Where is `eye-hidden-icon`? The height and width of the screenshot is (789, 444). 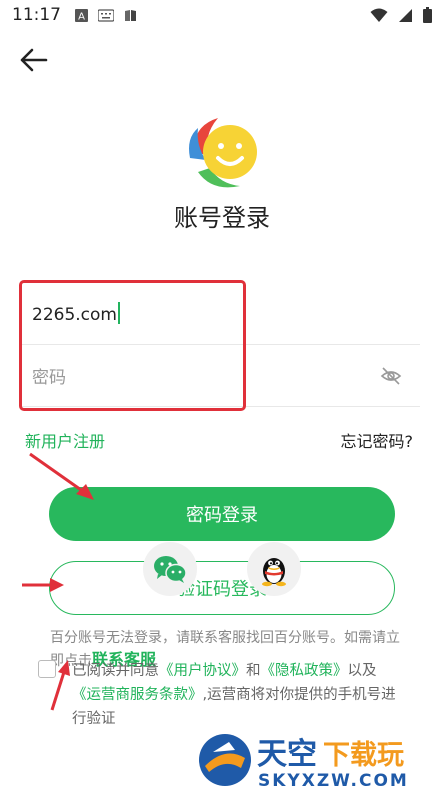
eye-hidden-icon is located at coordinates (391, 376).